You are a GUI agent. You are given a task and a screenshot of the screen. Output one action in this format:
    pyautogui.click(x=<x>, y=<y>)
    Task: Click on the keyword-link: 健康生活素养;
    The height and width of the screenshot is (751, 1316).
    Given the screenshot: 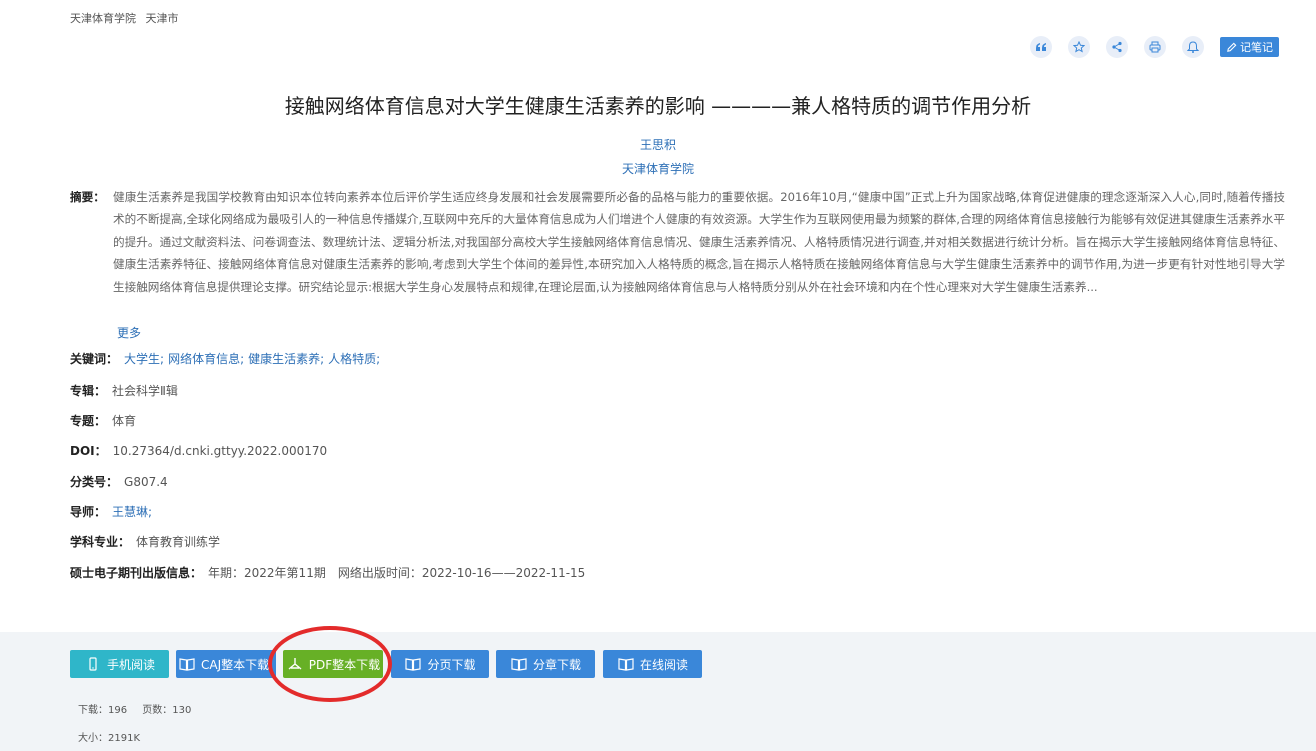 What is the action you would take?
    pyautogui.click(x=286, y=358)
    